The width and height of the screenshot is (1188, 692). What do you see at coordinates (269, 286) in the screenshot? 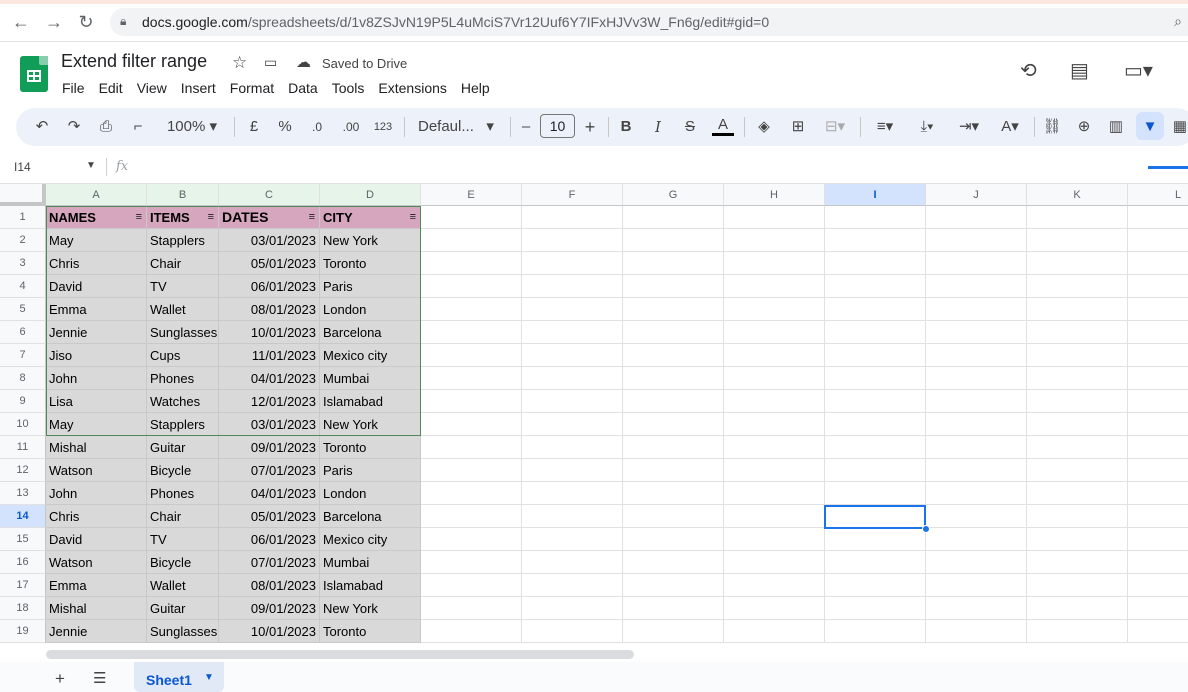
I see `cell-dates: 06/01/2023` at bounding box center [269, 286].